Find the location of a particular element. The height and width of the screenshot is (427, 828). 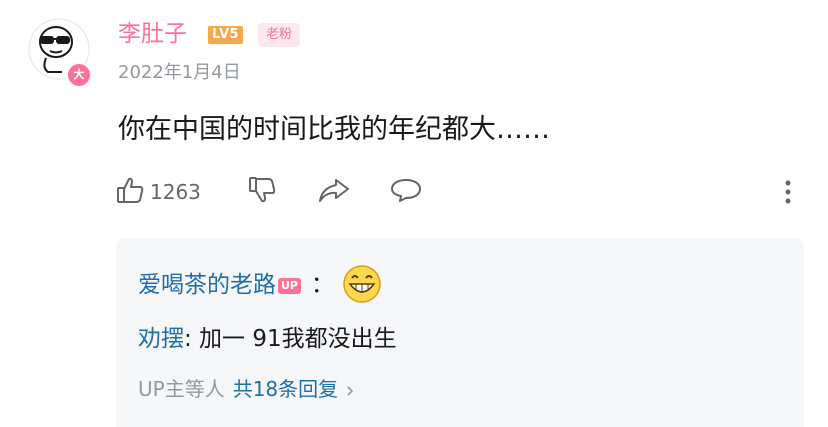

chevron-right-icon is located at coordinates (350, 385).